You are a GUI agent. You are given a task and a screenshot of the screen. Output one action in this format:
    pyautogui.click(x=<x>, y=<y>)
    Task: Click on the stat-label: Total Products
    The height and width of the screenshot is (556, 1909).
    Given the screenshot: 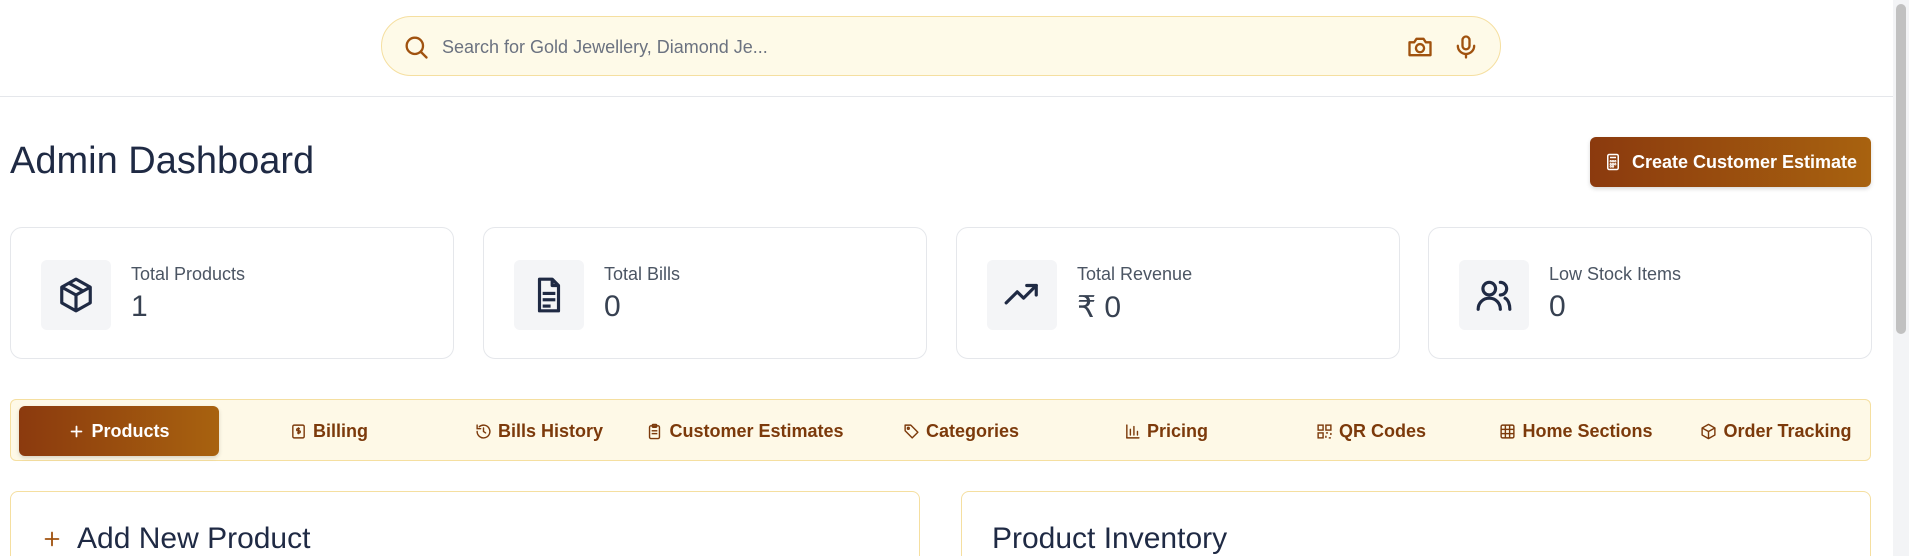 What is the action you would take?
    pyautogui.click(x=188, y=274)
    